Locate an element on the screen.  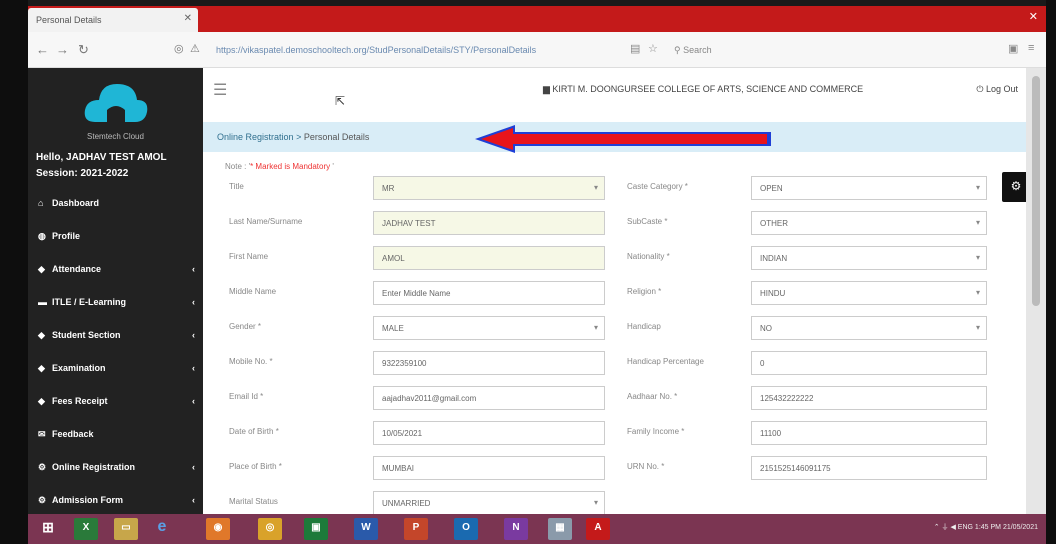
nationality-label: Nationality * is located at coordinates (648, 256).